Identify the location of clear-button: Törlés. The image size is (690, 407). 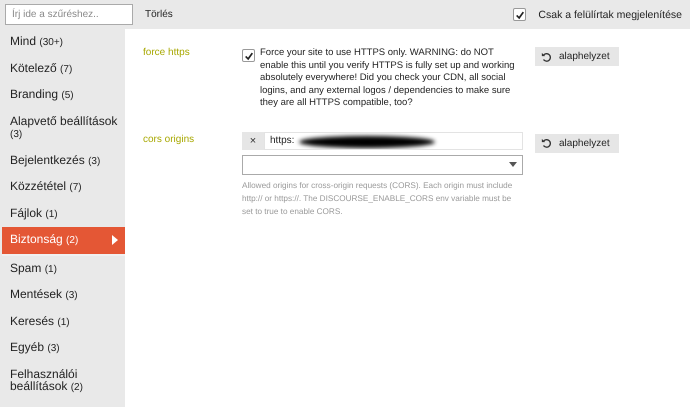
(159, 14).